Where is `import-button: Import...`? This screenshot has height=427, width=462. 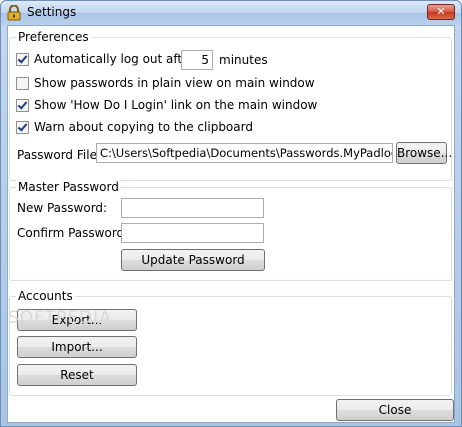 import-button: Import... is located at coordinates (77, 347).